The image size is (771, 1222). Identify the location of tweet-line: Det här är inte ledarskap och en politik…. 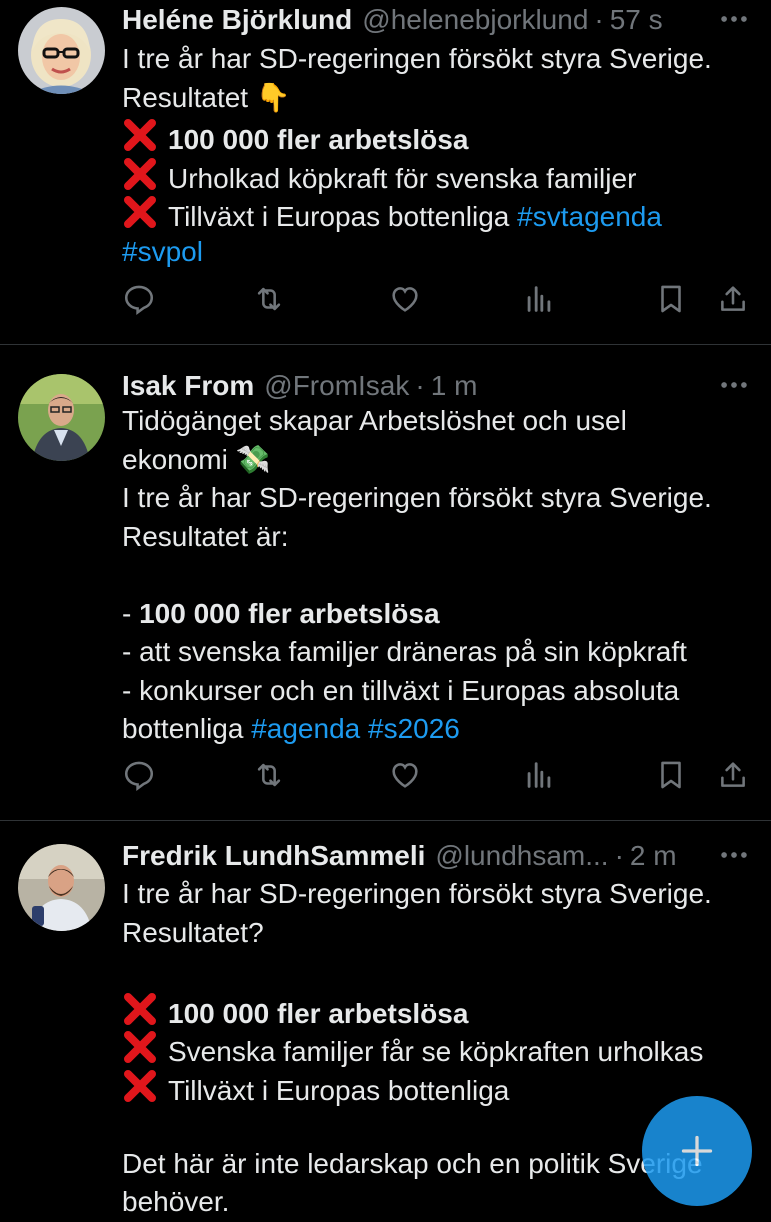
(412, 1163).